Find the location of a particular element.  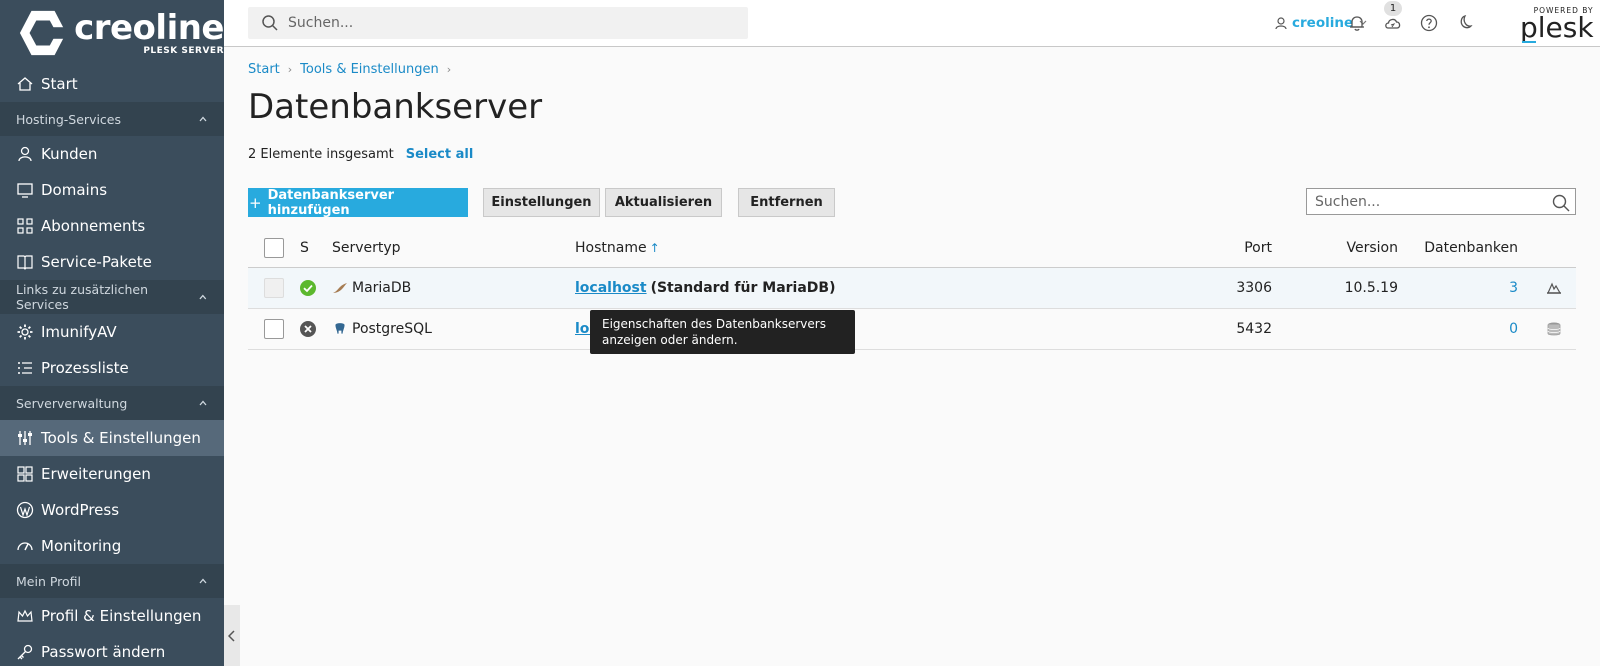

item-count: 2 Elemente insgesamt is located at coordinates (321, 154).